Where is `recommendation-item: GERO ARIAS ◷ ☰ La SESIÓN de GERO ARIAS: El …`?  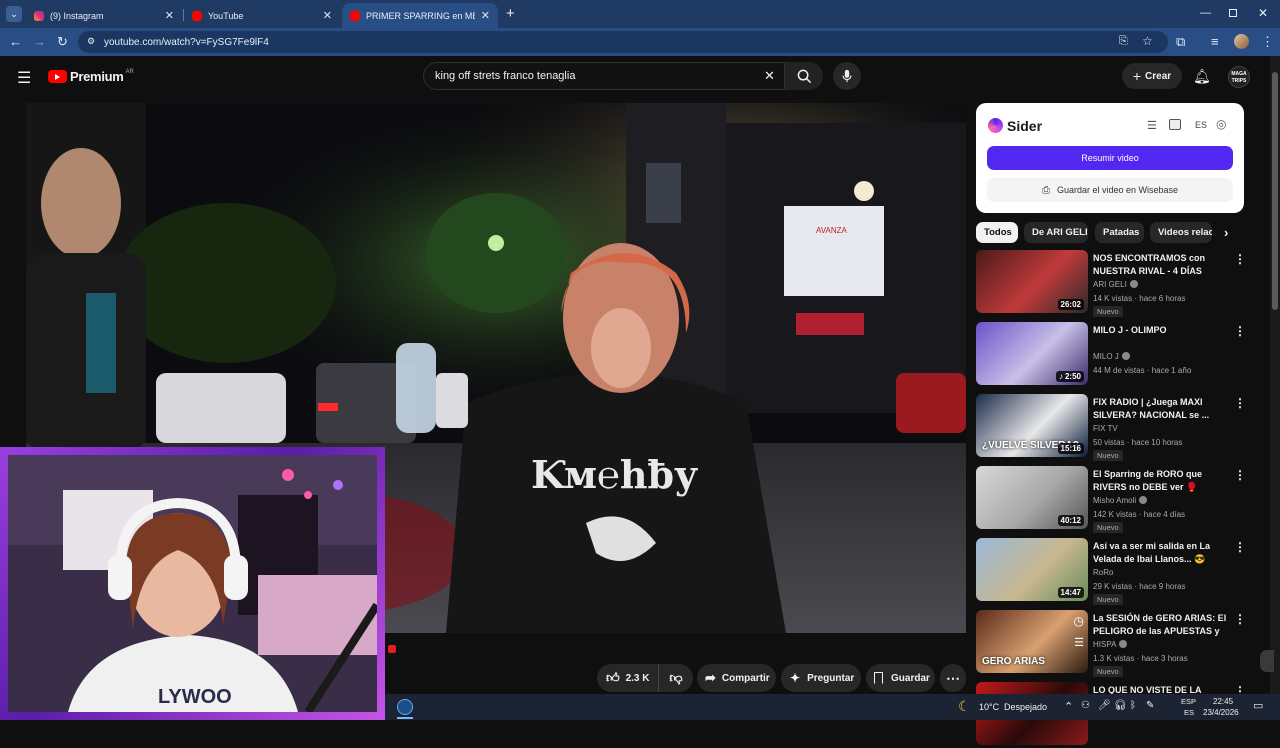
recommendation-item: GERO ARIAS ◷ ☰ La SESIÓN de GERO ARIAS: El … is located at coordinates (1111, 643).